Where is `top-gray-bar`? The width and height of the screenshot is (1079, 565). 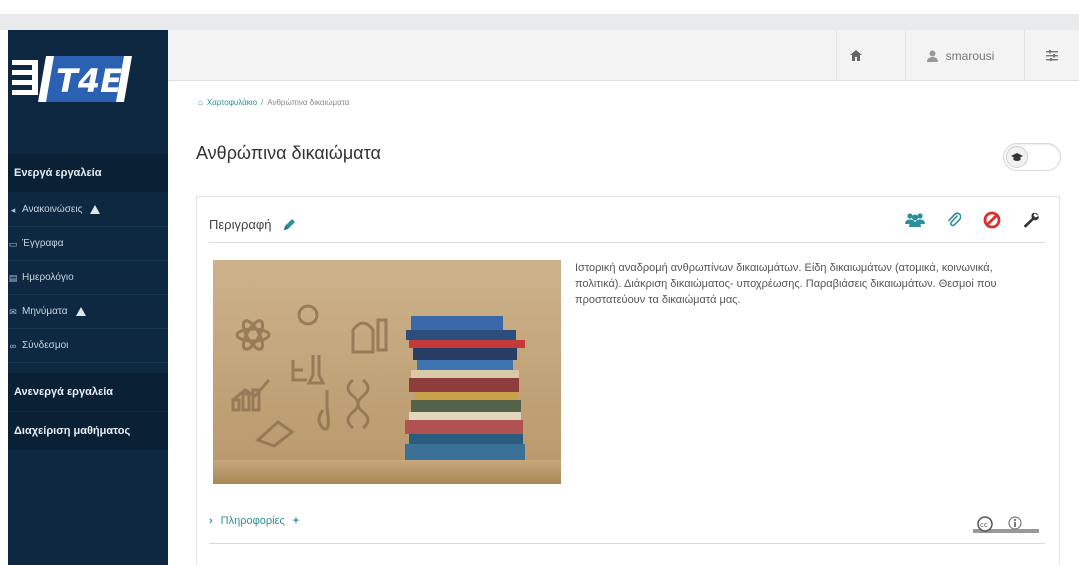 top-gray-bar is located at coordinates (539, 22).